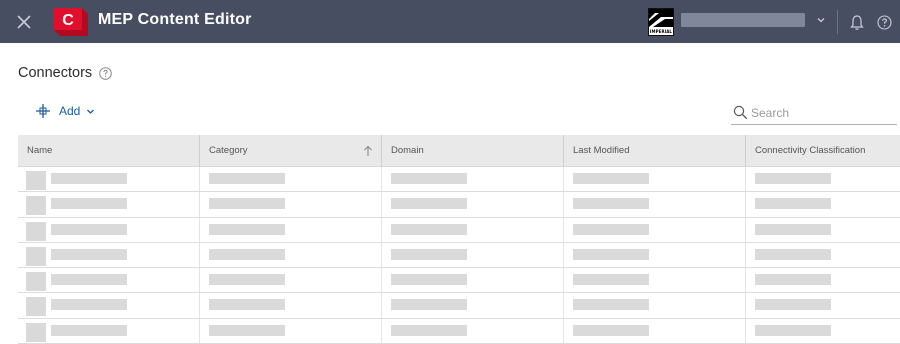 This screenshot has height=344, width=900. Describe the element at coordinates (740, 112) in the screenshot. I see `search-icon` at that location.